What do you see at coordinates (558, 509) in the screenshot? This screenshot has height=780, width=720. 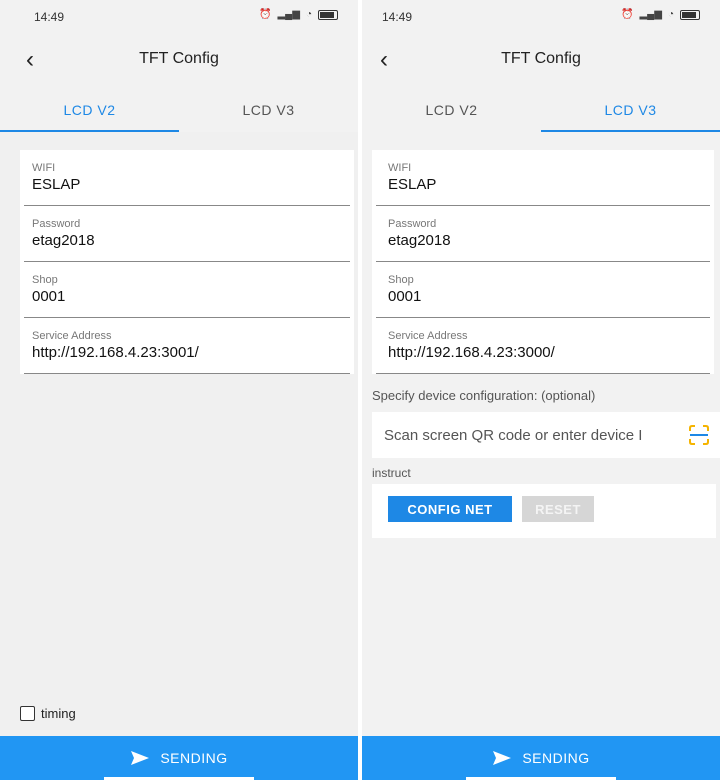 I see `reset-button: RESET` at bounding box center [558, 509].